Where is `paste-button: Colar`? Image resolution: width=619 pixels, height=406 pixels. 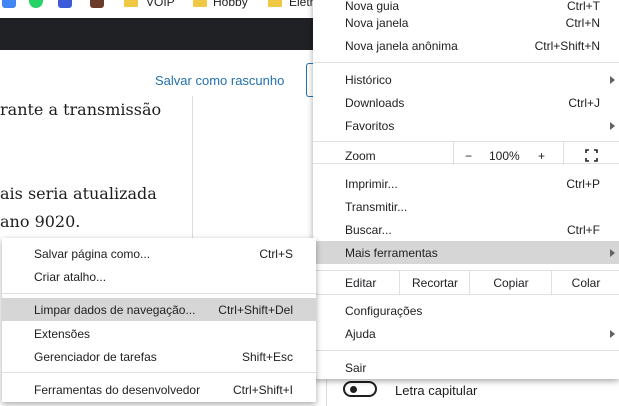 paste-button: Colar is located at coordinates (585, 282).